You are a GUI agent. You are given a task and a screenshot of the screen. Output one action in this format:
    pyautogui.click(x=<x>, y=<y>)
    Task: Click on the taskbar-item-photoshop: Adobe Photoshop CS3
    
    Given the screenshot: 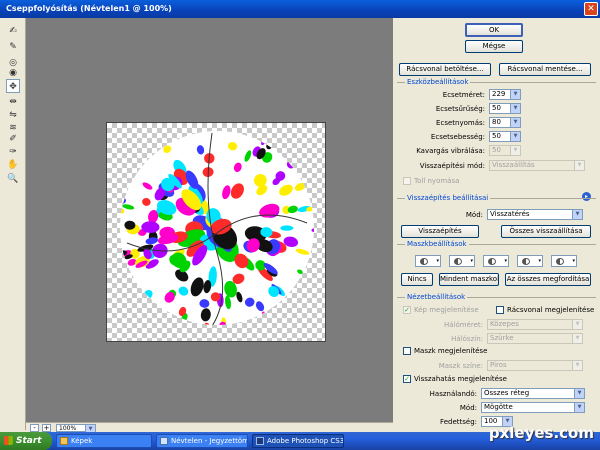 What is the action you would take?
    pyautogui.click(x=298, y=441)
    